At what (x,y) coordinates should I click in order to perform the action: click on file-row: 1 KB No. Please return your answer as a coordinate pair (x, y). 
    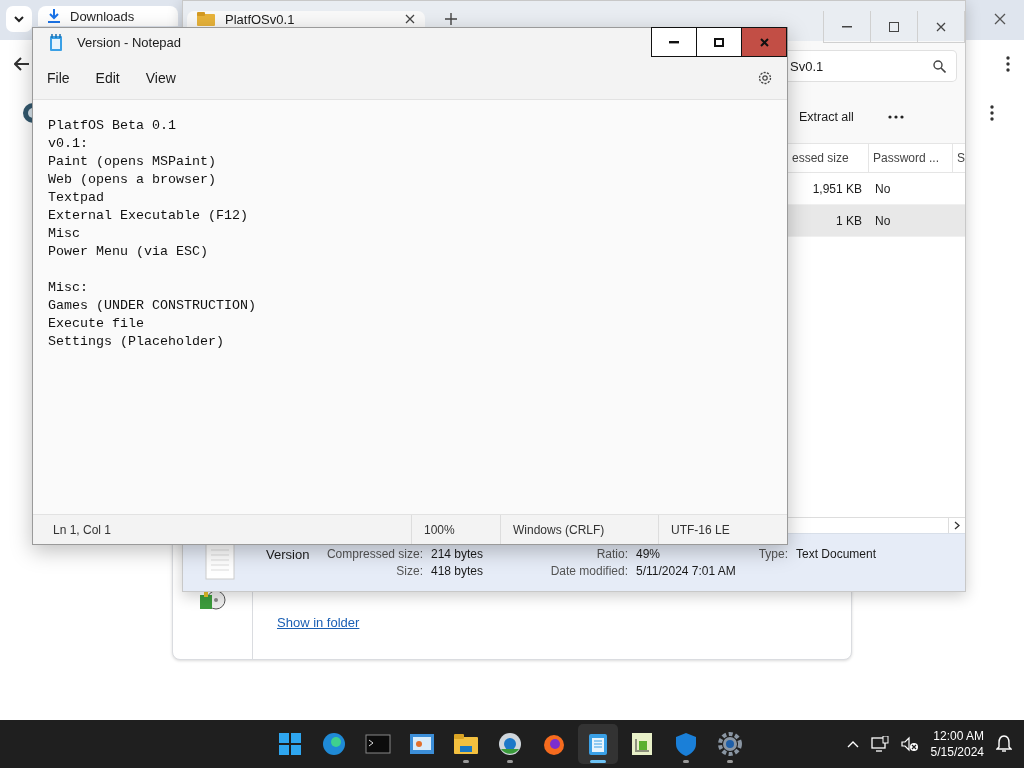
    Looking at the image, I should click on (876, 221).